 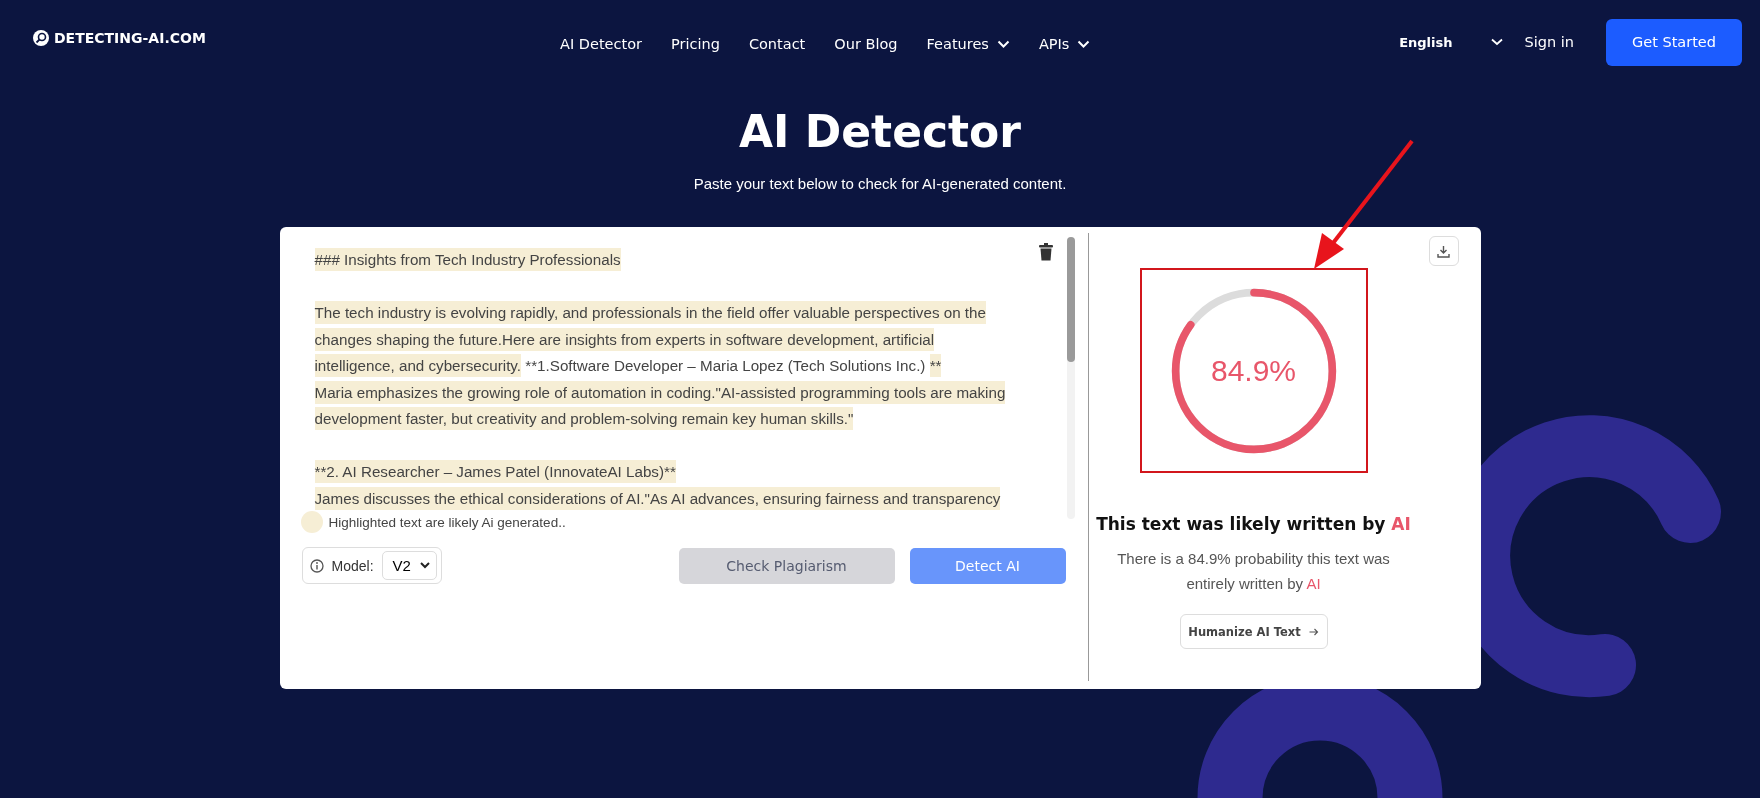 What do you see at coordinates (935, 365) in the screenshot?
I see `editor-text: **` at bounding box center [935, 365].